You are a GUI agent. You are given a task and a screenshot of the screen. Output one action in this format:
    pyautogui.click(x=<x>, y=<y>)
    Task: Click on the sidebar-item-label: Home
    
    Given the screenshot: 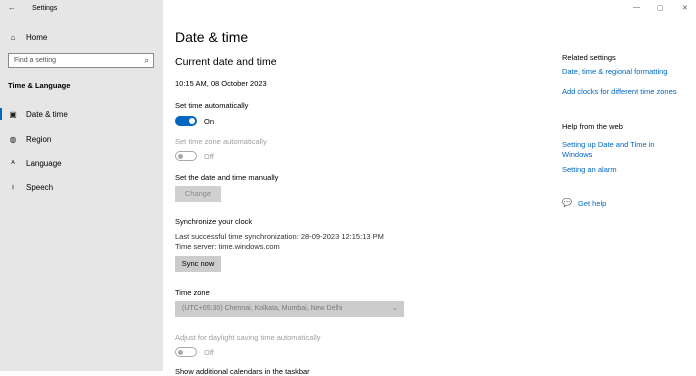 What is the action you would take?
    pyautogui.click(x=37, y=37)
    